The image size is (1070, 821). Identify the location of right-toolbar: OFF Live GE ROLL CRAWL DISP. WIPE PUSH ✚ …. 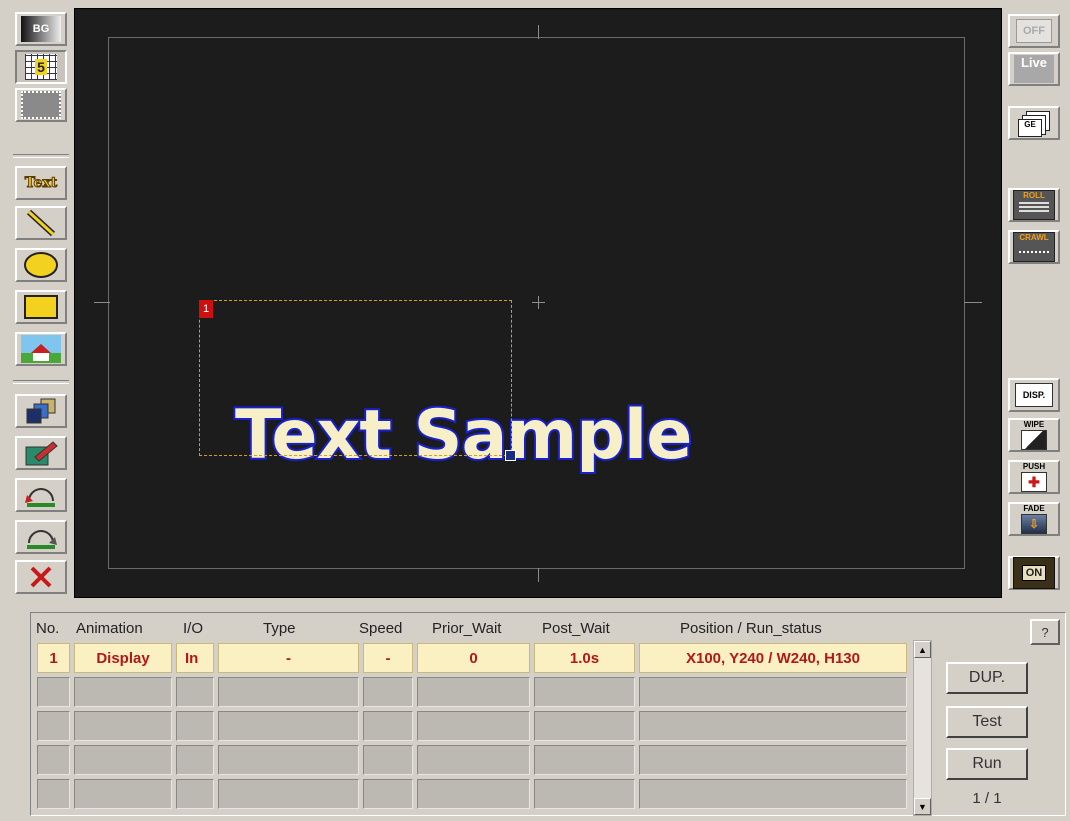
(1034, 303).